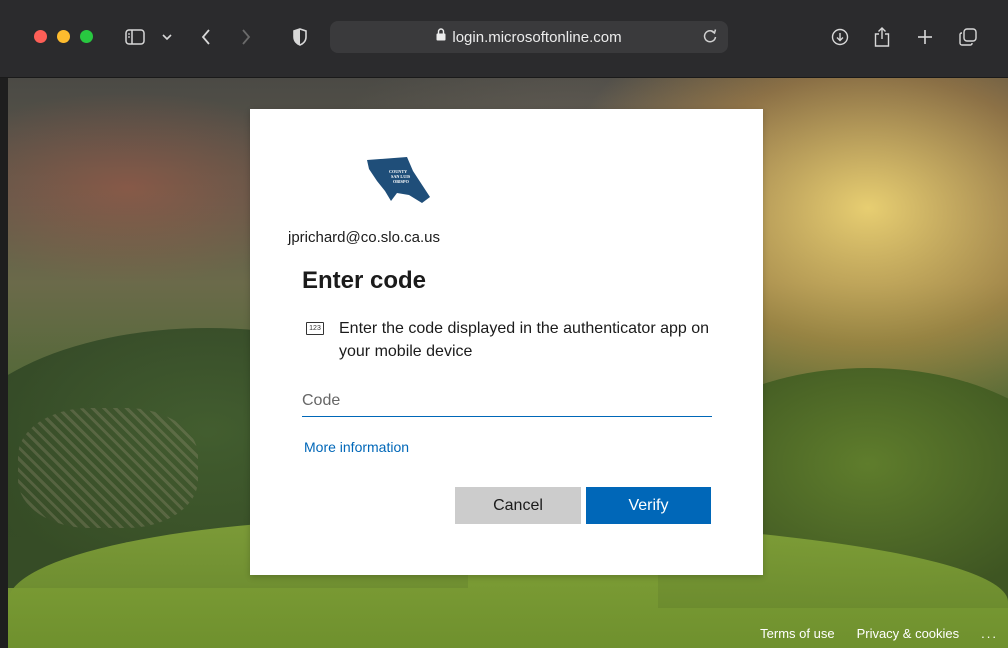 The width and height of the screenshot is (1008, 648). What do you see at coordinates (925, 37) in the screenshot?
I see `plus-icon` at bounding box center [925, 37].